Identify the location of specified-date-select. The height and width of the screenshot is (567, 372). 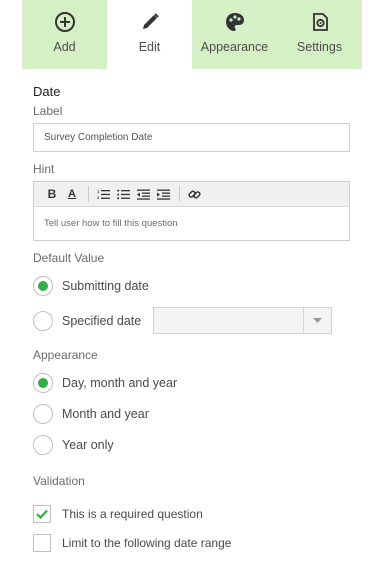
(243, 320).